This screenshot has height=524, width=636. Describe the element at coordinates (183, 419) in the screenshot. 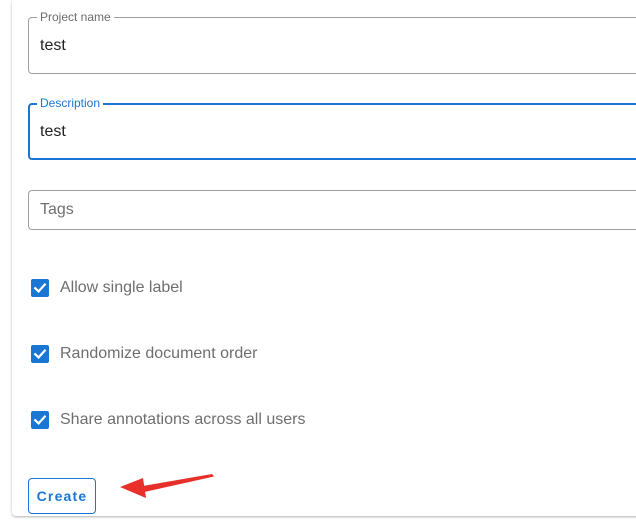

I see `share-annotations-text: Share annotations across all users` at that location.